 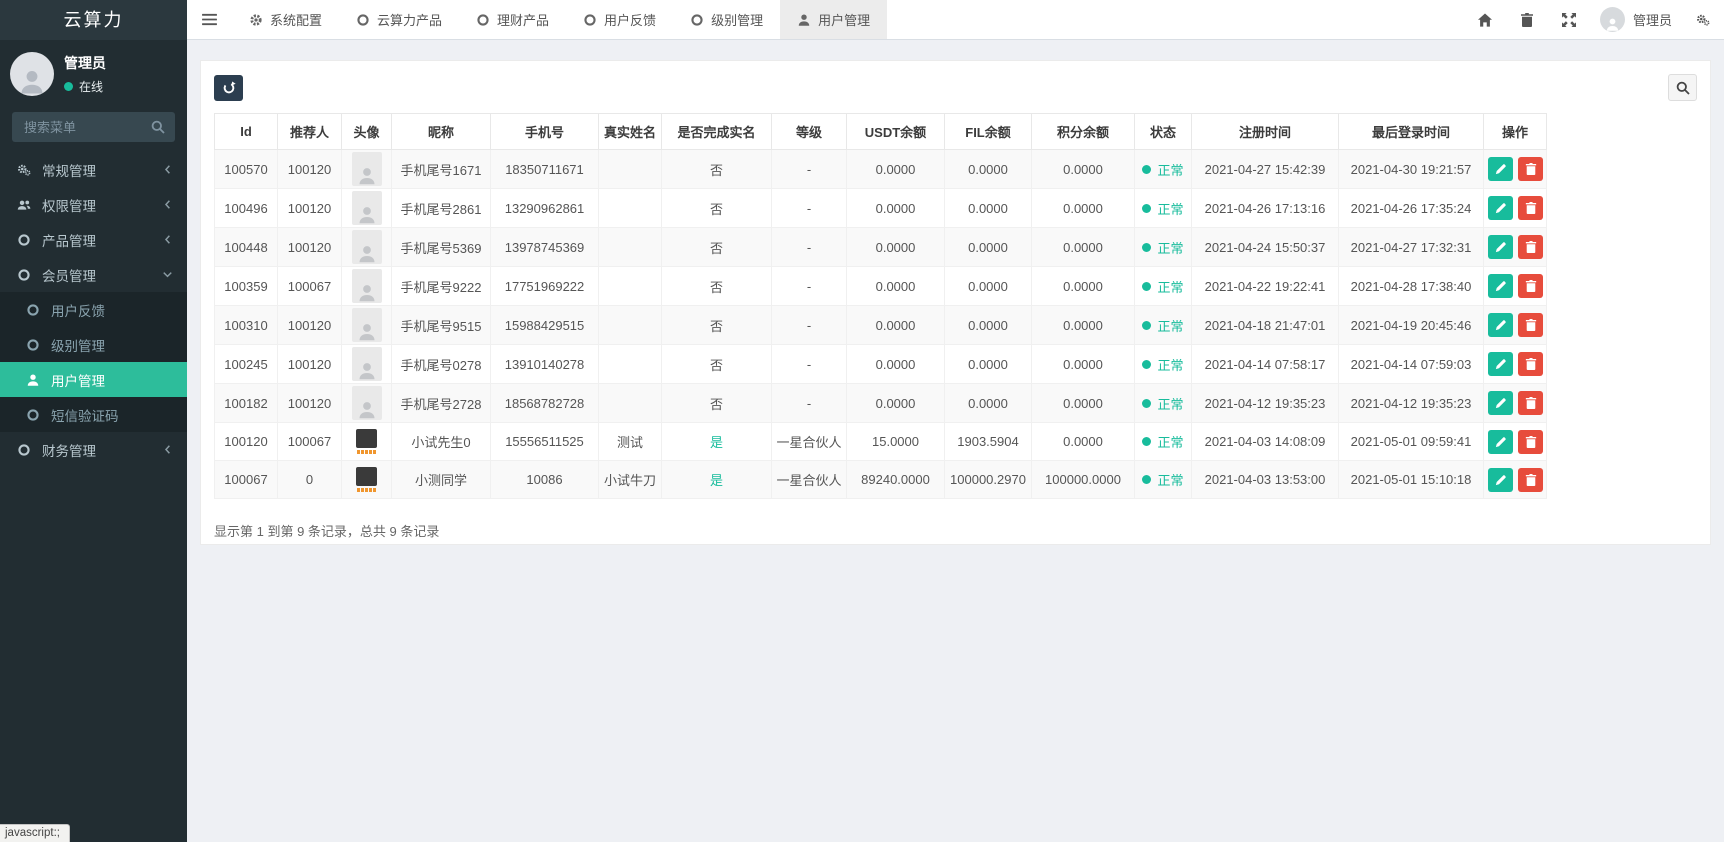 What do you see at coordinates (85, 86) in the screenshot?
I see `user-status: 在线` at bounding box center [85, 86].